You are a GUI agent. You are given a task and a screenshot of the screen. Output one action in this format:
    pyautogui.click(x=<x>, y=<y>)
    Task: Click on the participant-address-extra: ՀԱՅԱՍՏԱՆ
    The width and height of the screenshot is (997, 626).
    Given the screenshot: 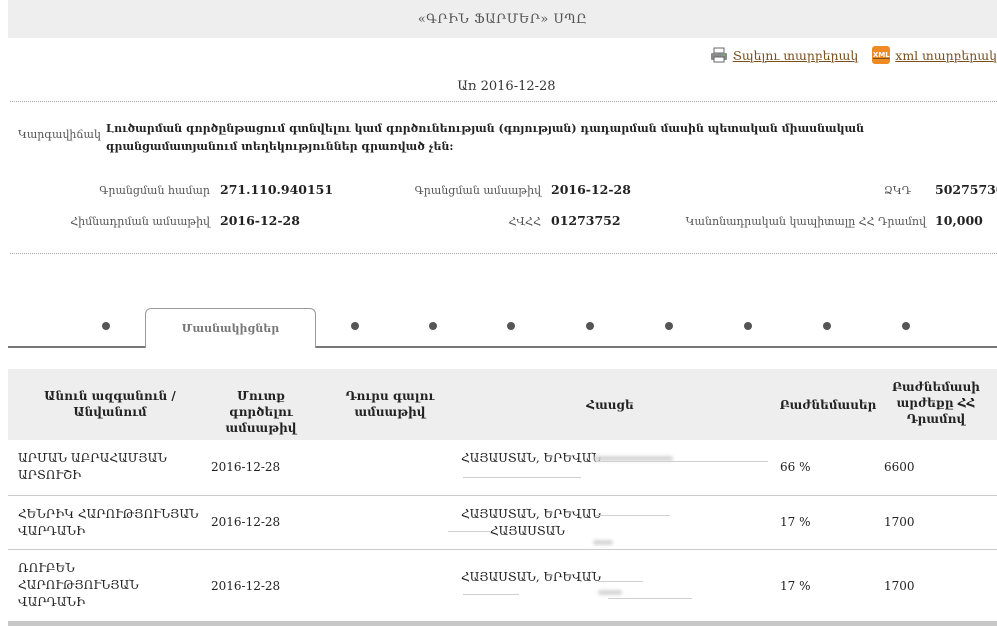 What is the action you would take?
    pyautogui.click(x=527, y=531)
    